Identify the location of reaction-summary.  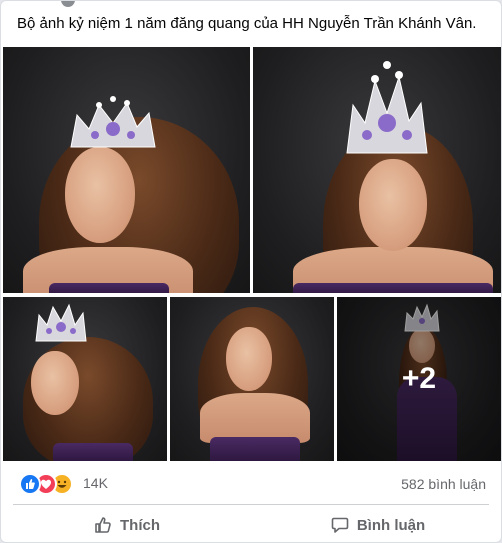
(46, 484).